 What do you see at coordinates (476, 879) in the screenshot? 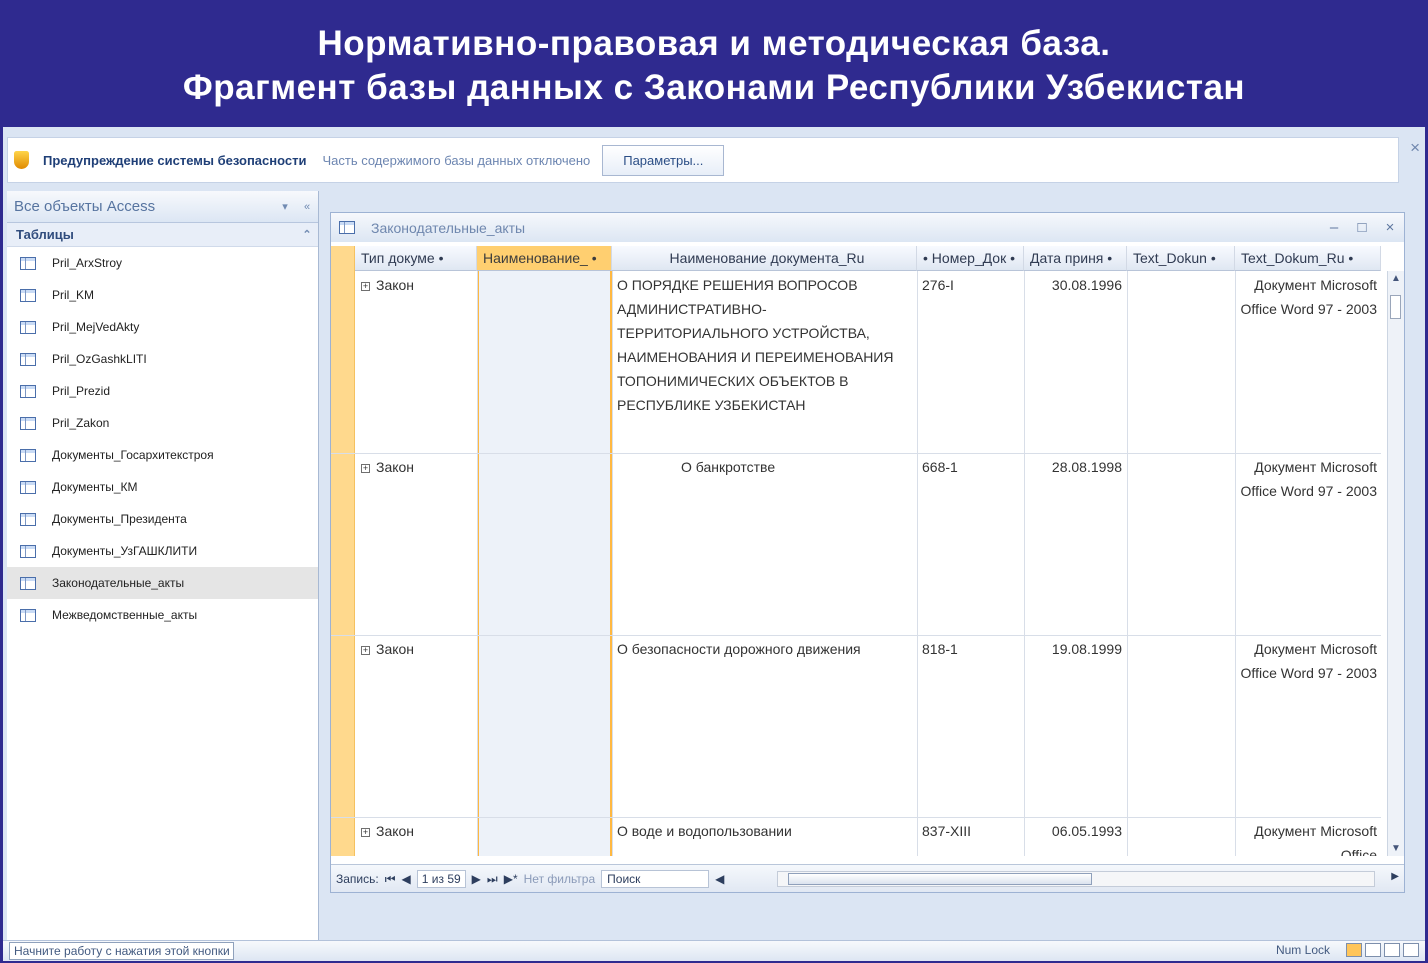
I see `next-record-icon: ▶` at bounding box center [476, 879].